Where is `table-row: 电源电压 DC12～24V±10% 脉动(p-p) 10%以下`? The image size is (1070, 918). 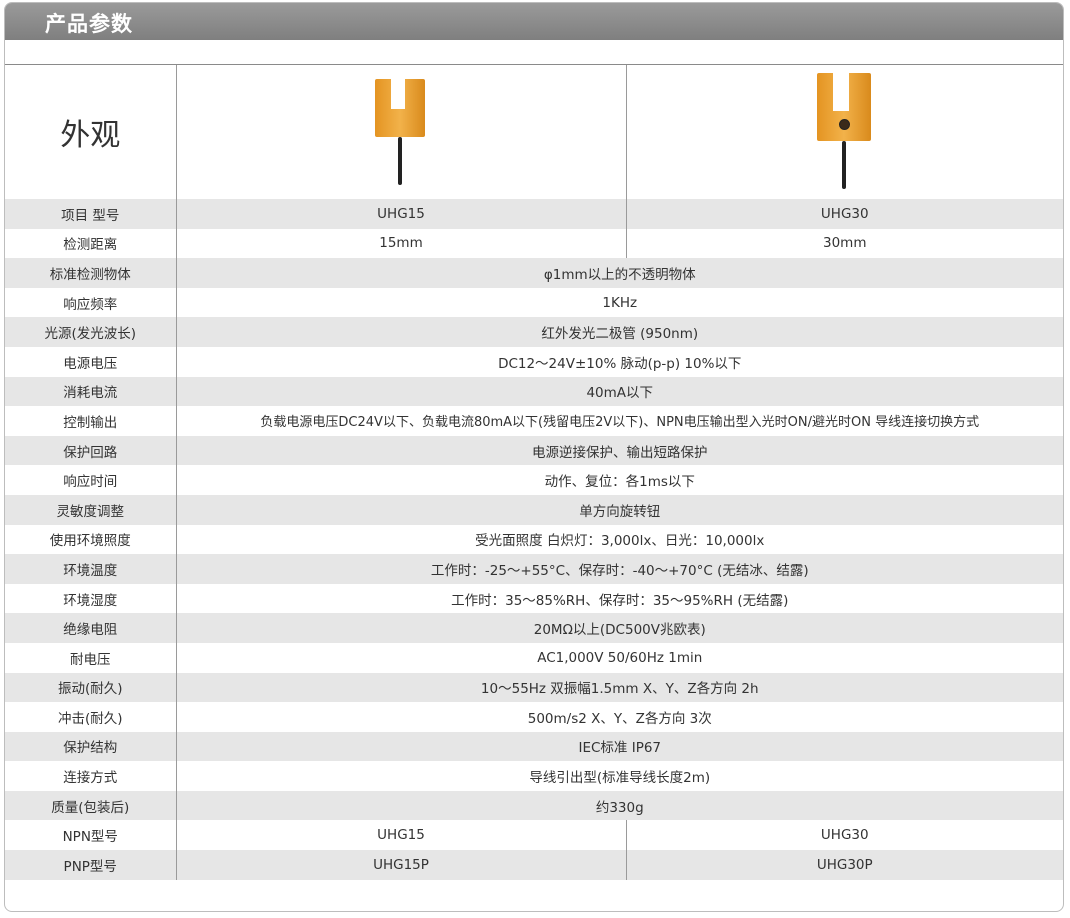
table-row: 电源电压 DC12～24V±10% 脉动(p-p) 10%以下 is located at coordinates (534, 361).